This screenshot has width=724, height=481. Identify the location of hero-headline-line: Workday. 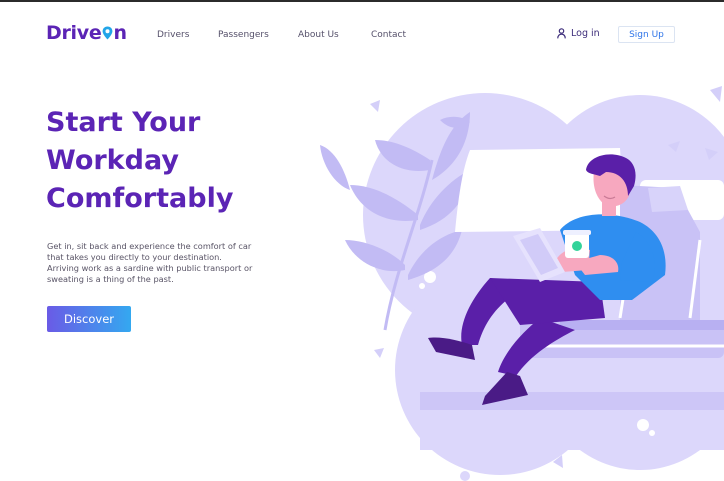
(112, 160).